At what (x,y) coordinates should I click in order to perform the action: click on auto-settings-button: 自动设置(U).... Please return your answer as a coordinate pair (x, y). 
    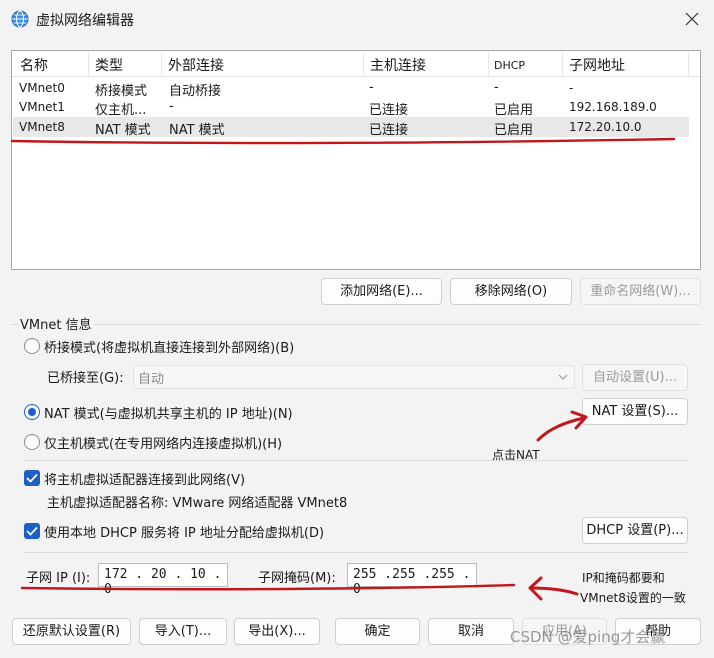
    Looking at the image, I should click on (635, 377).